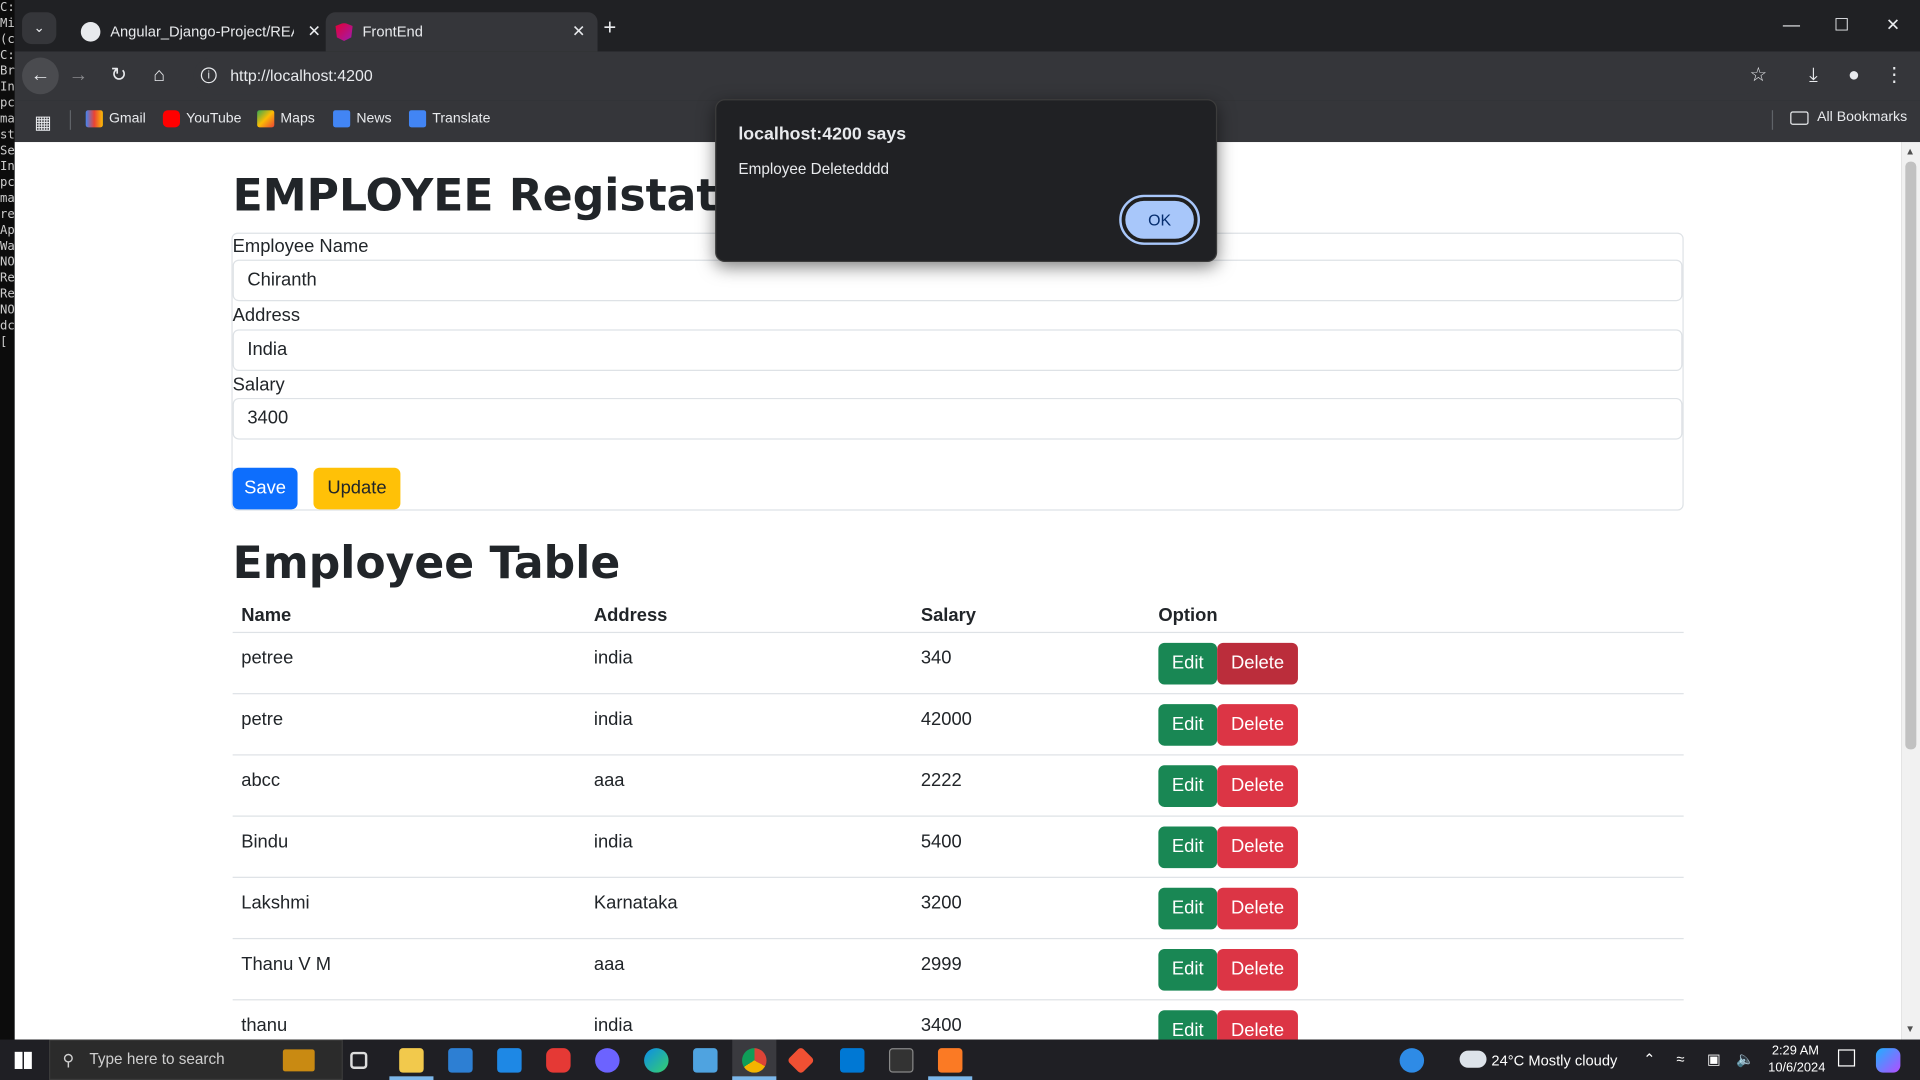 Image resolution: width=1920 pixels, height=1080 pixels. What do you see at coordinates (1846, 1058) in the screenshot?
I see `notification-icon` at bounding box center [1846, 1058].